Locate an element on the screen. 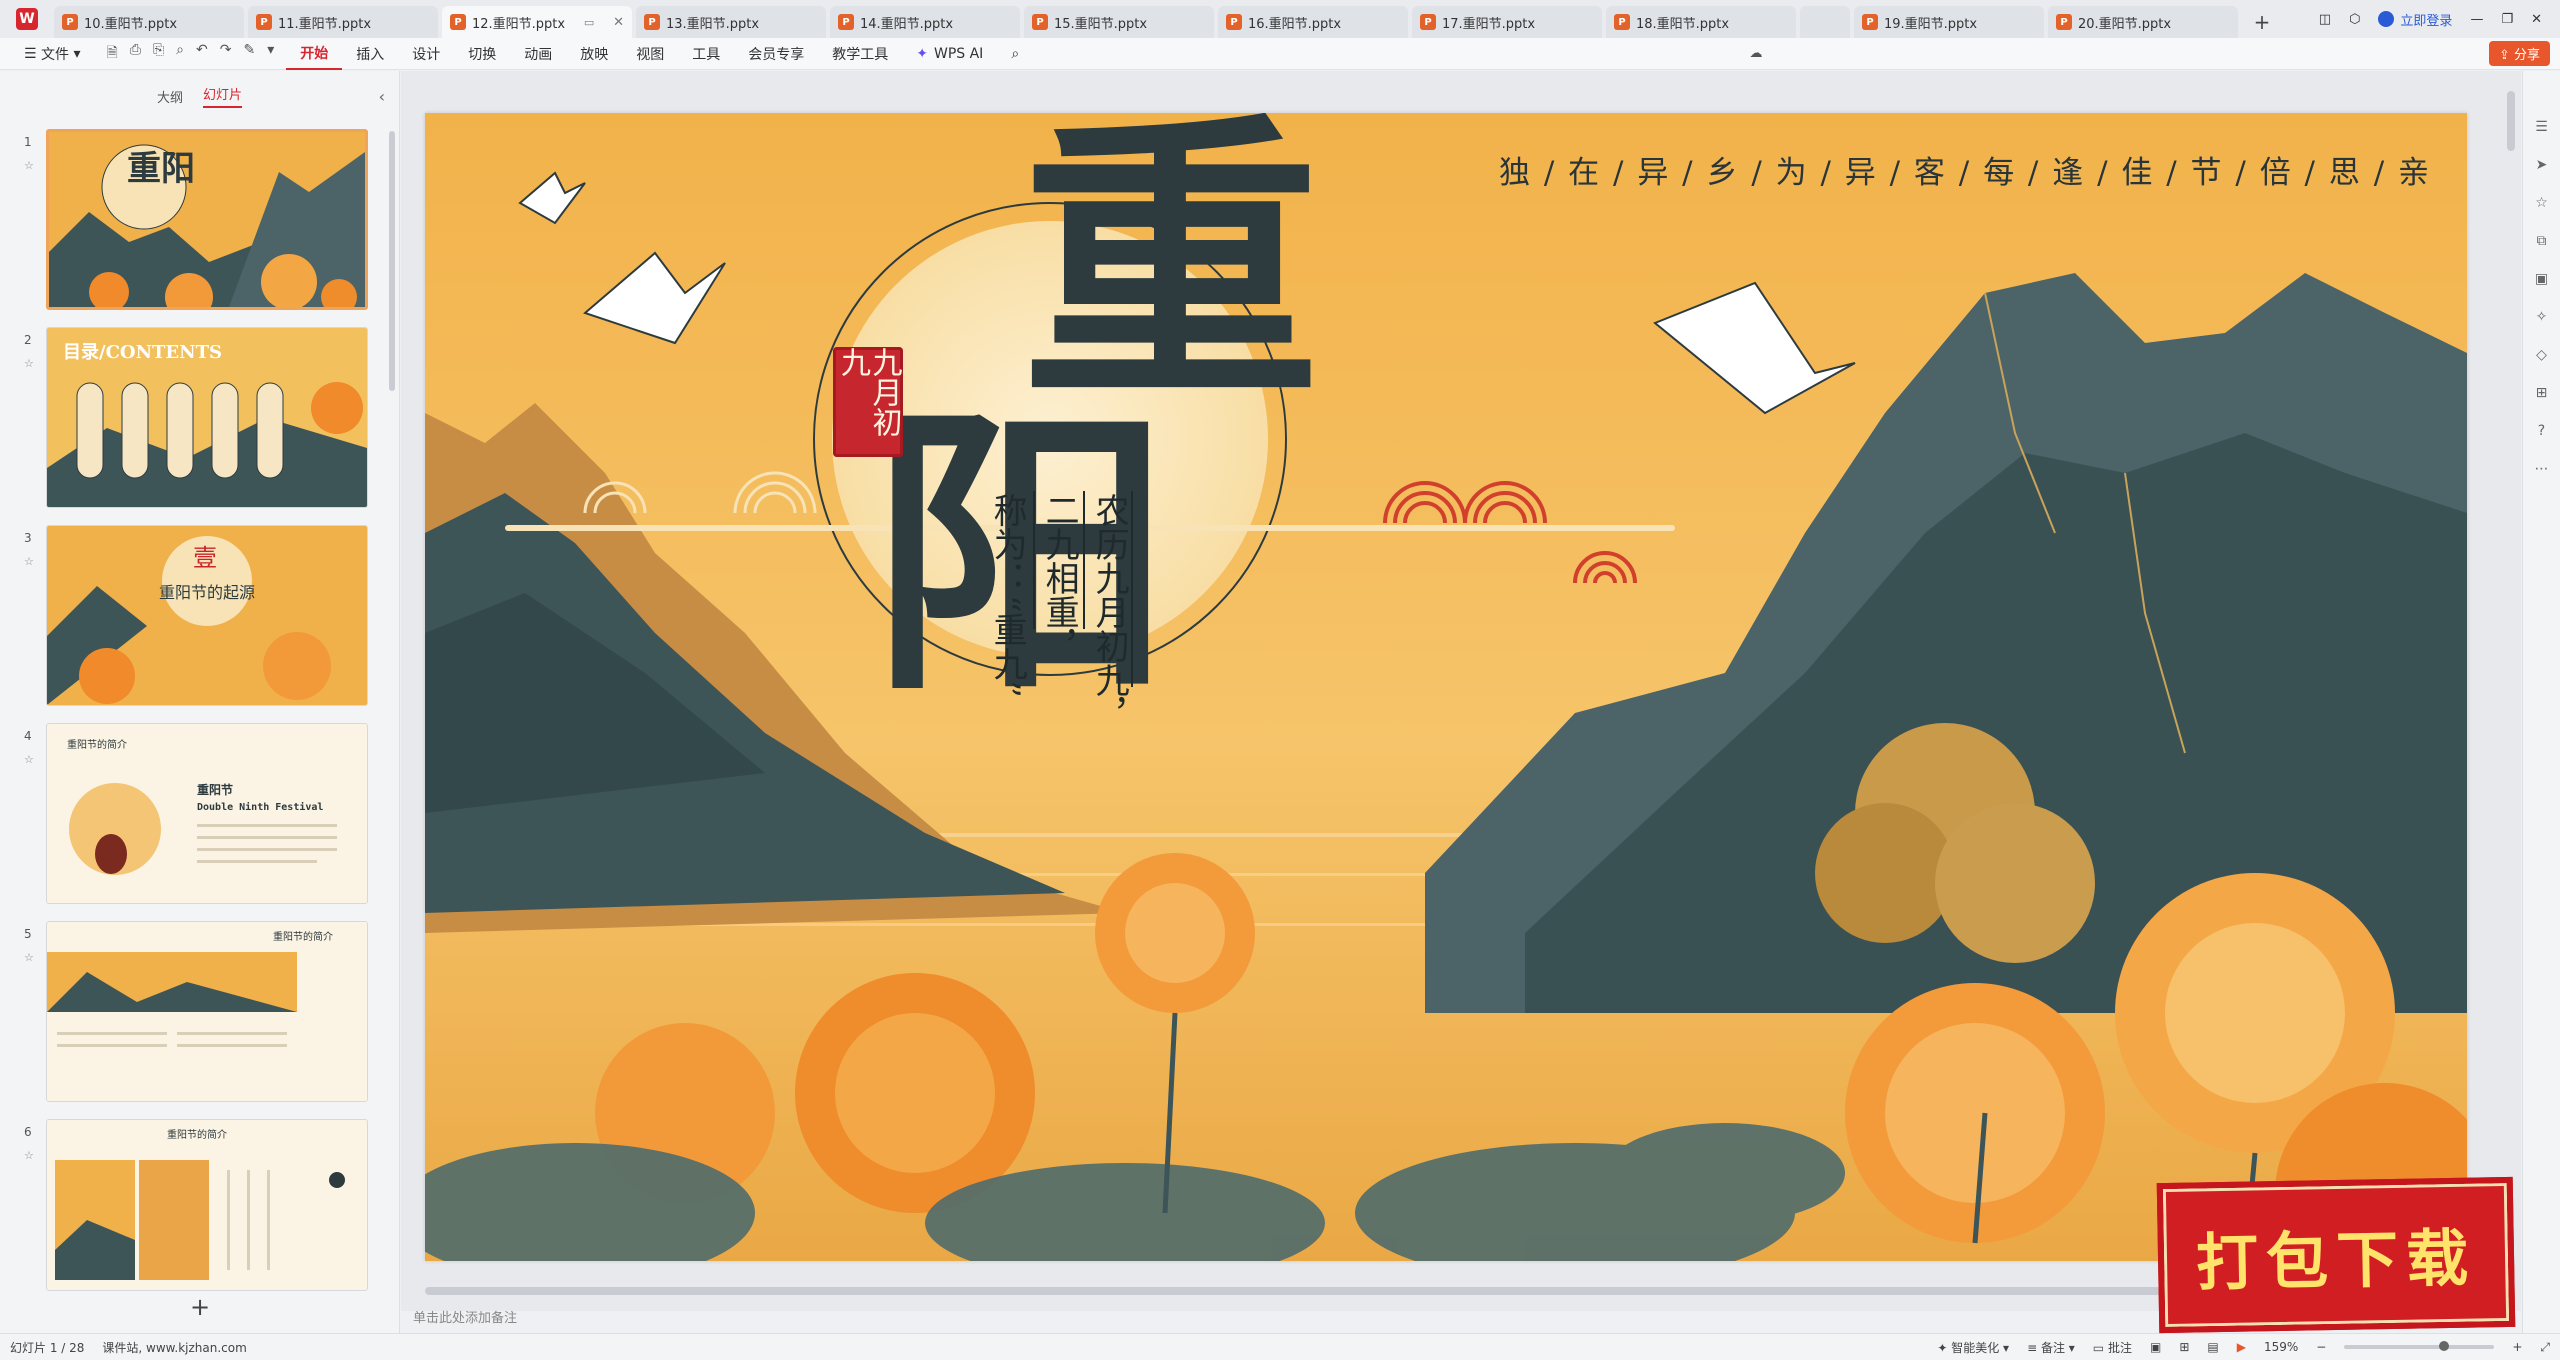 This screenshot has height=1360, width=2560. thumbnail-row: 1 ☆ 重阳 is located at coordinates (200, 219).